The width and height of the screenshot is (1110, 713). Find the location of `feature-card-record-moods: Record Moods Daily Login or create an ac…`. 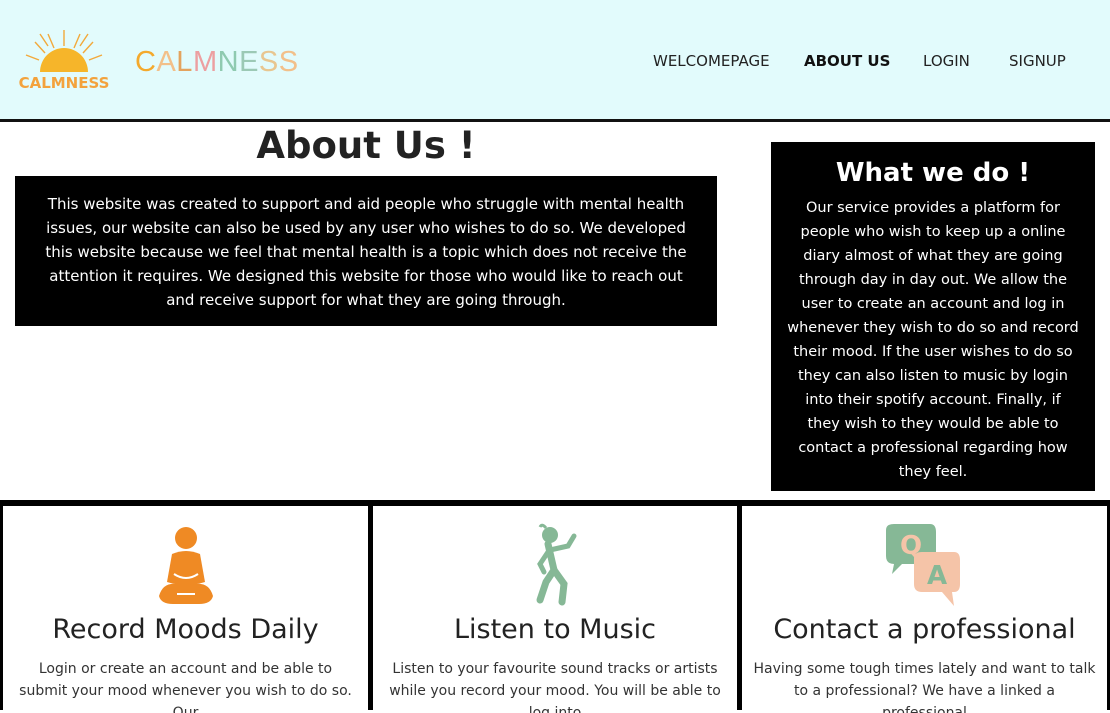

feature-card-record-moods: Record Moods Daily Login or create an ac… is located at coordinates (185, 609).